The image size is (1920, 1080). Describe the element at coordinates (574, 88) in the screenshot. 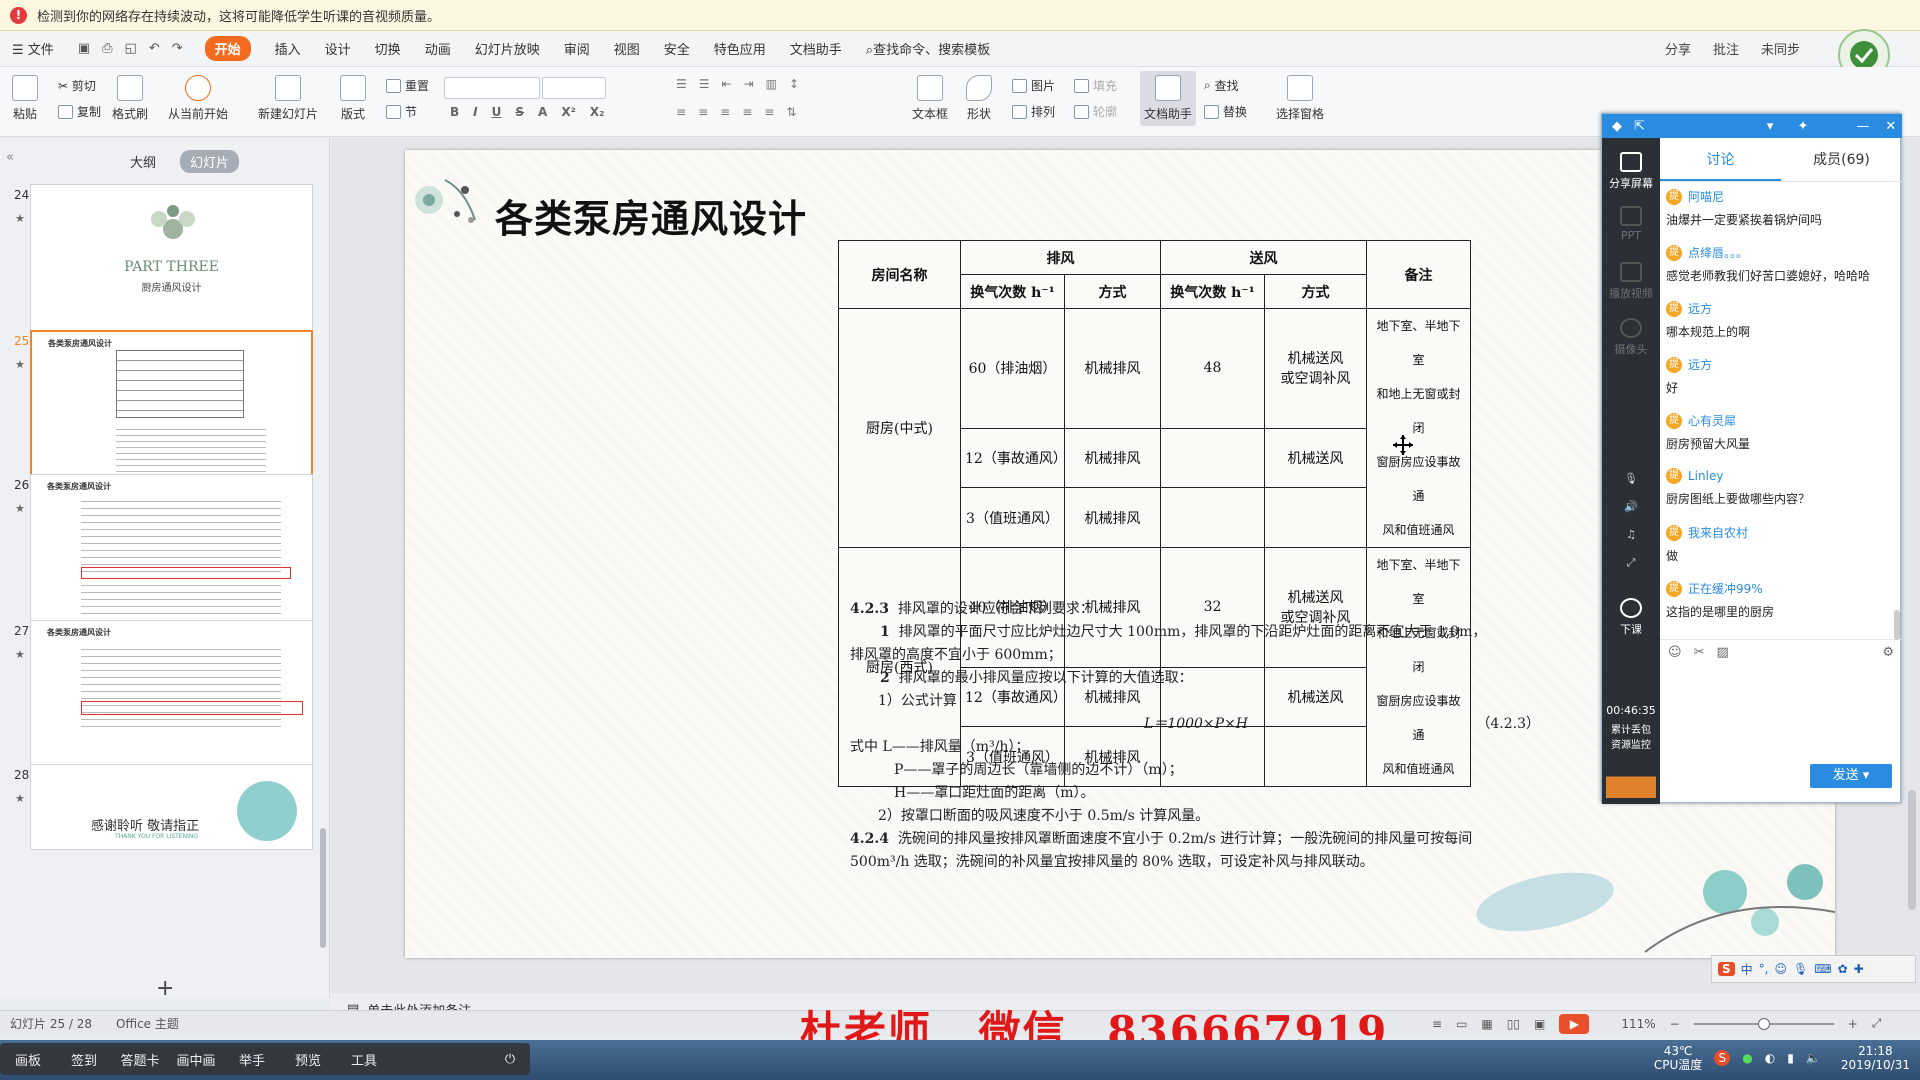

I see `font-size-select` at that location.